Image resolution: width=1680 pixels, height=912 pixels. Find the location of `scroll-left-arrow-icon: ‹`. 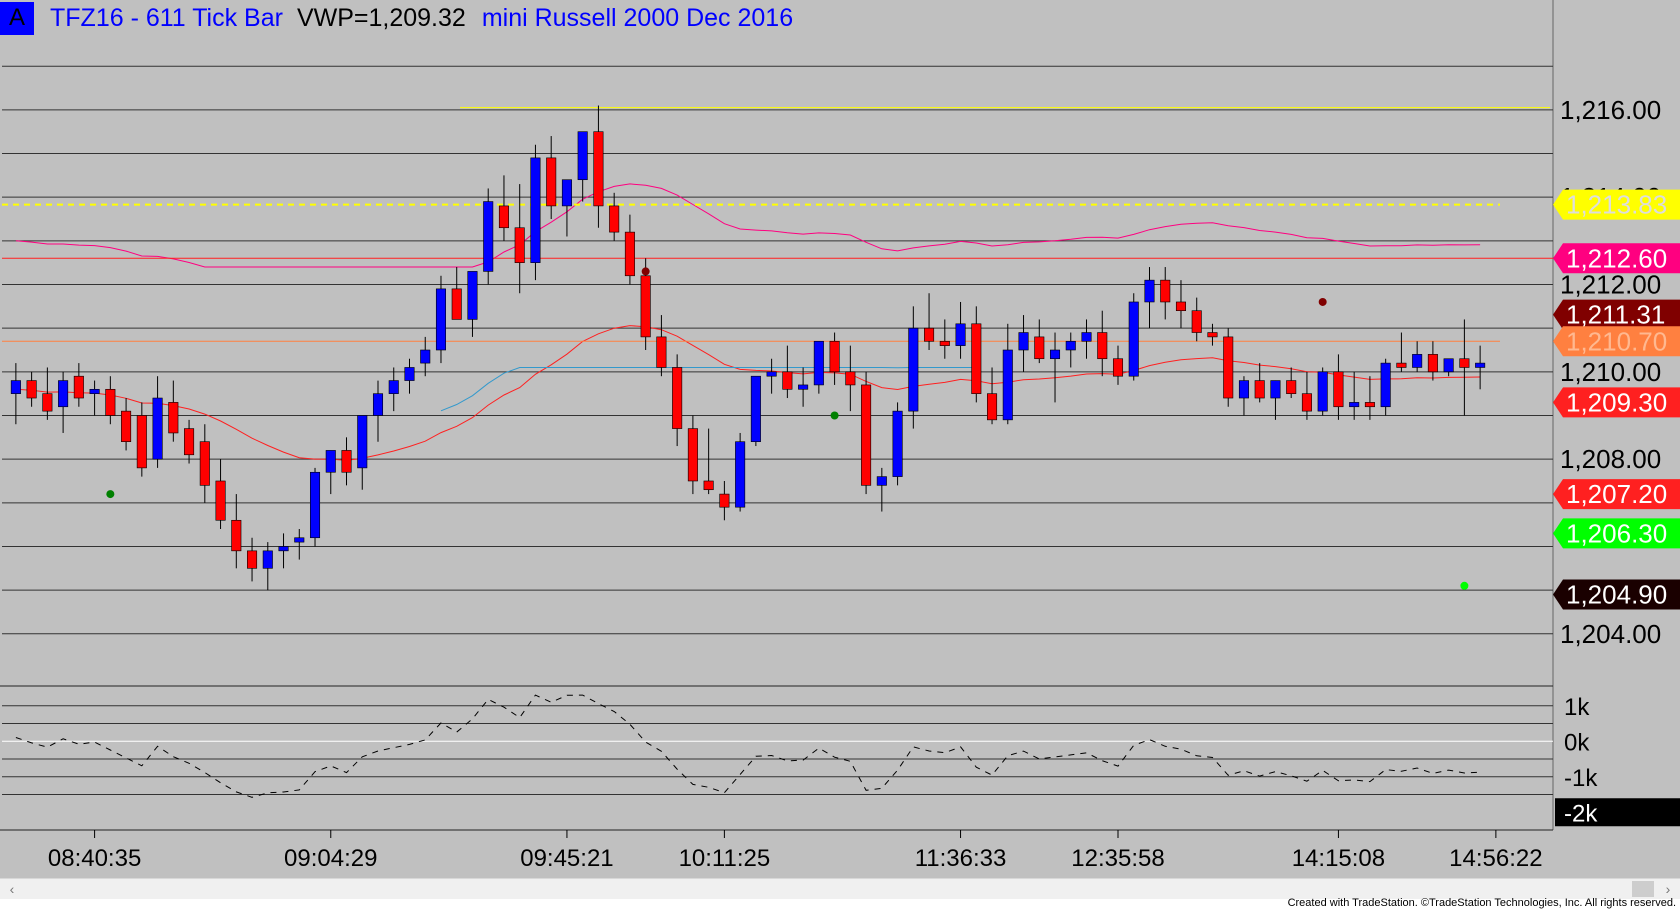

scroll-left-arrow-icon: ‹ is located at coordinates (12, 889).